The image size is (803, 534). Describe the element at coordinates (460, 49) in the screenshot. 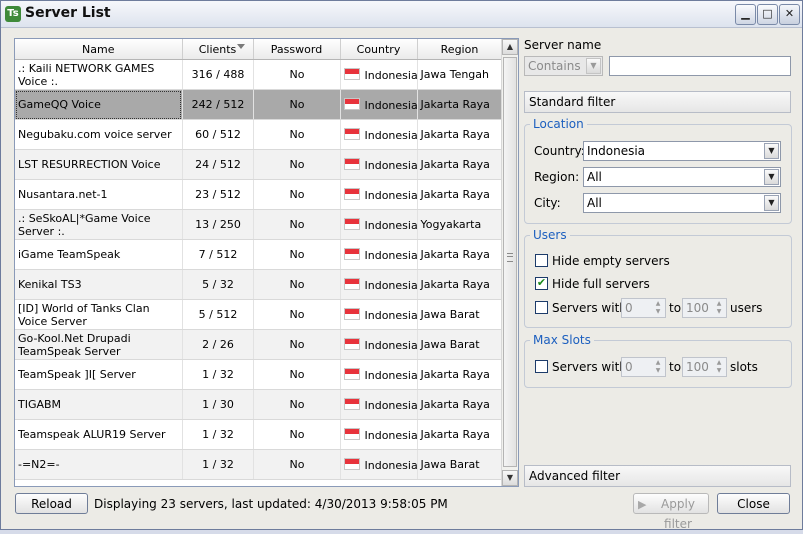

I see `column-header-region: Region` at that location.